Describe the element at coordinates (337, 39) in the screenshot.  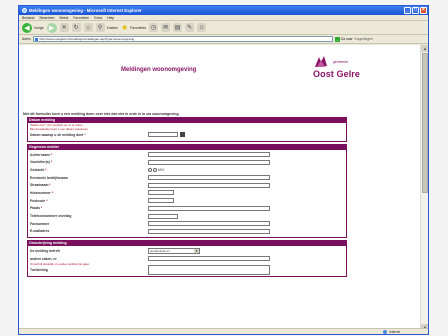
I see `go-arrow-icon: →` at that location.